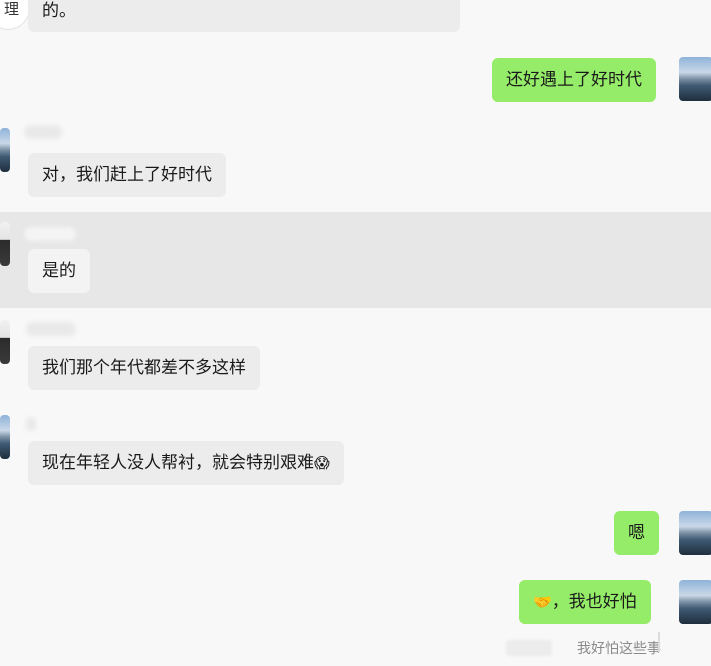  I want to click on message-bubble-outgoing: 还好遇上了好时代, so click(574, 80).